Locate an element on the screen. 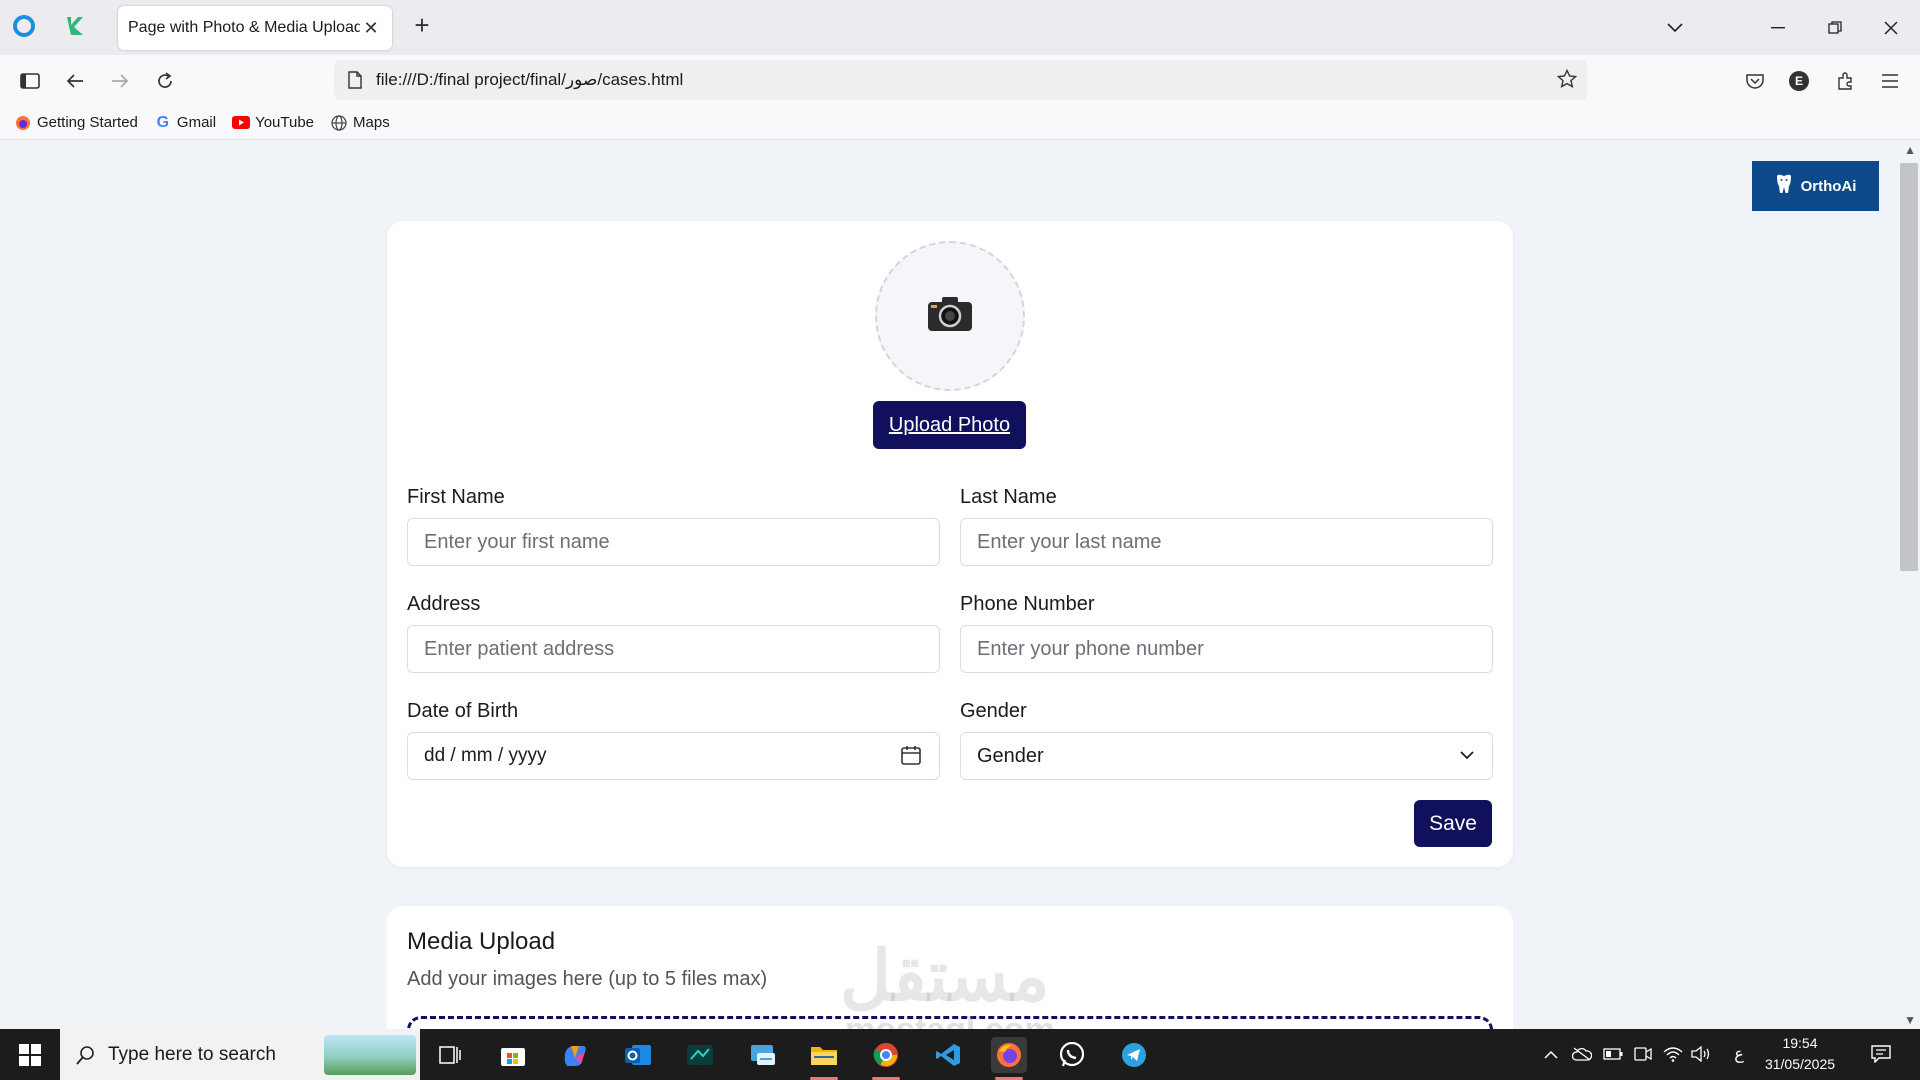 The height and width of the screenshot is (1080, 1920). dob-value: dd / mm / yyyy is located at coordinates (485, 755).